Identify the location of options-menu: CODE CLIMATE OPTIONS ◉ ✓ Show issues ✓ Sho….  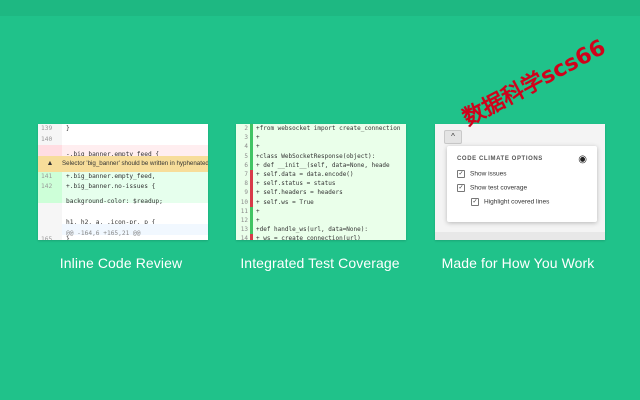
(522, 184).